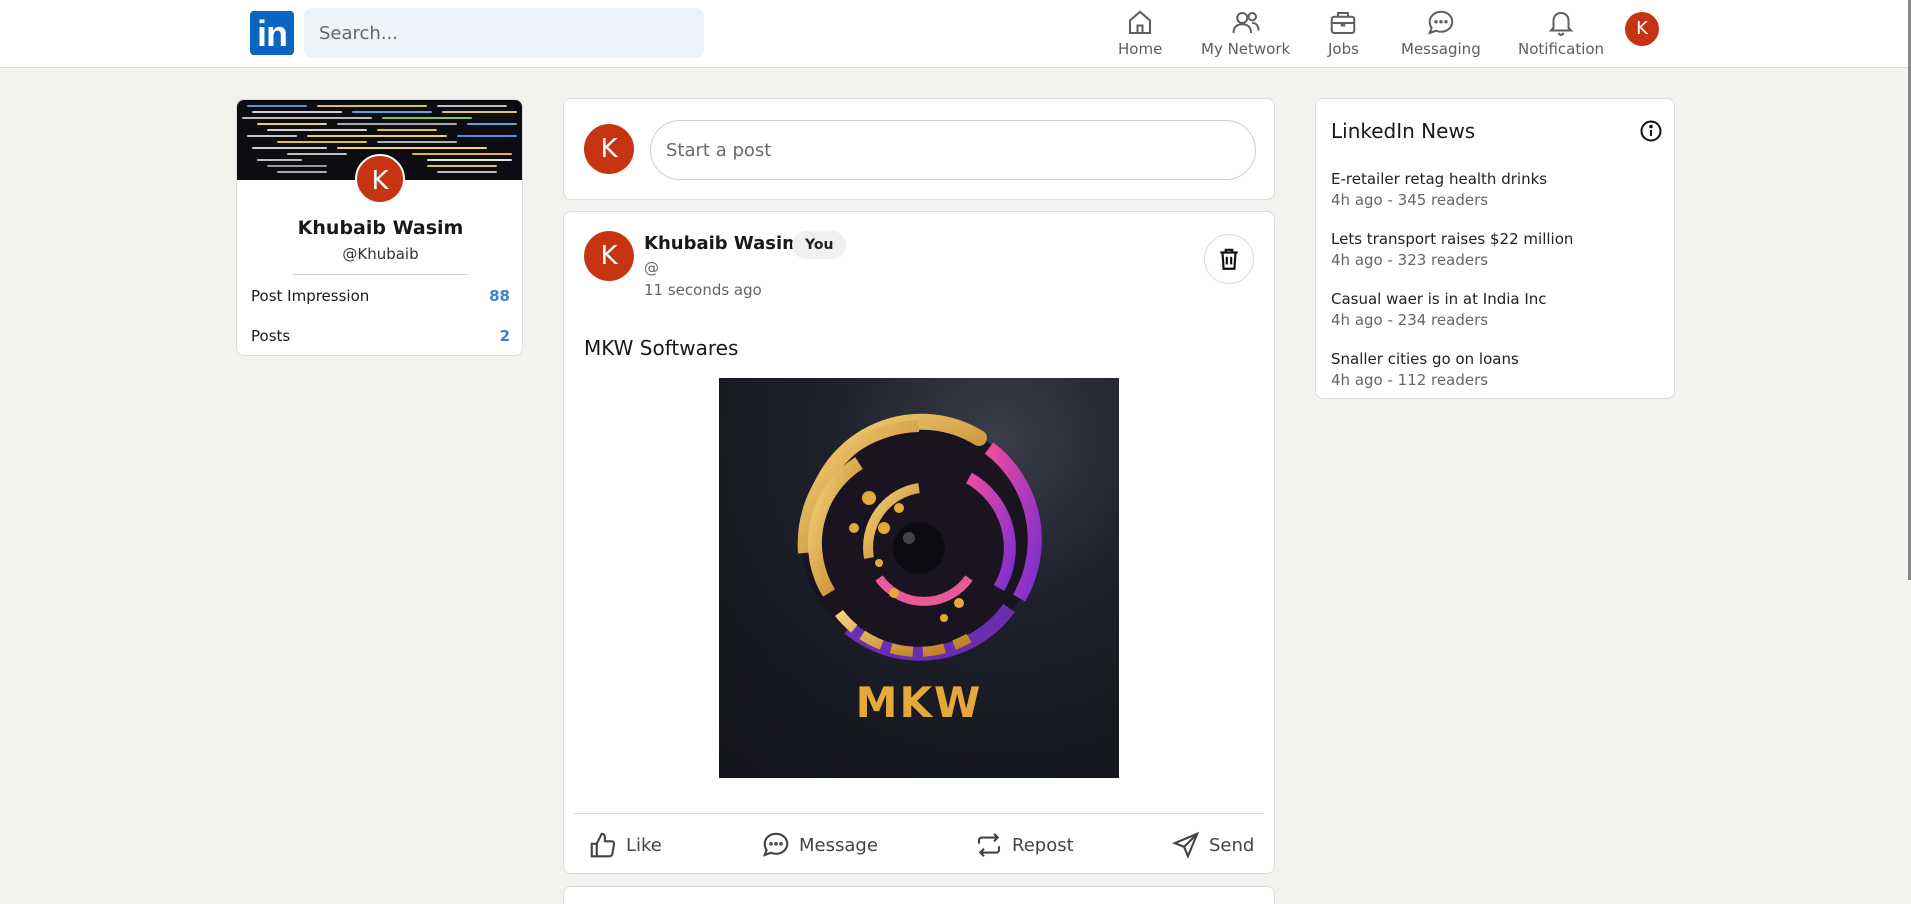 The height and width of the screenshot is (904, 1911). What do you see at coordinates (919, 702) in the screenshot?
I see `mkw-logo-text: MKW` at bounding box center [919, 702].